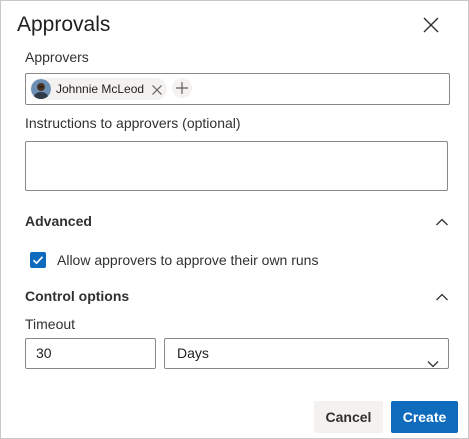 The image size is (469, 439). Describe the element at coordinates (306, 353) in the screenshot. I see `timeout-unit-dropdown: Days` at that location.